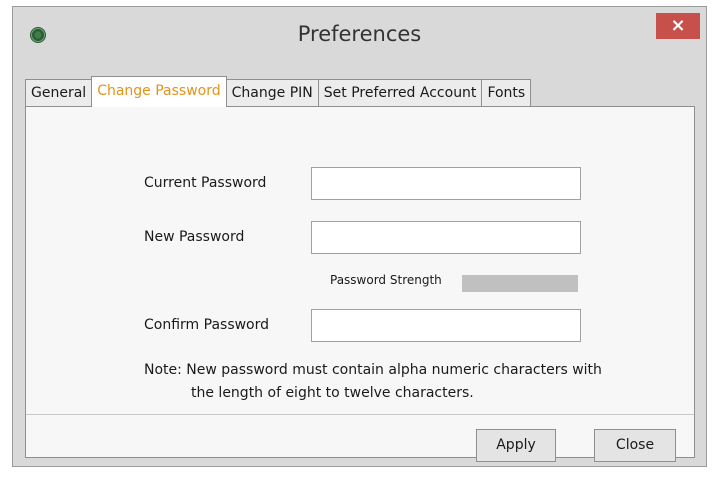  What do you see at coordinates (506, 93) in the screenshot?
I see `tab-fonts: Fonts` at bounding box center [506, 93].